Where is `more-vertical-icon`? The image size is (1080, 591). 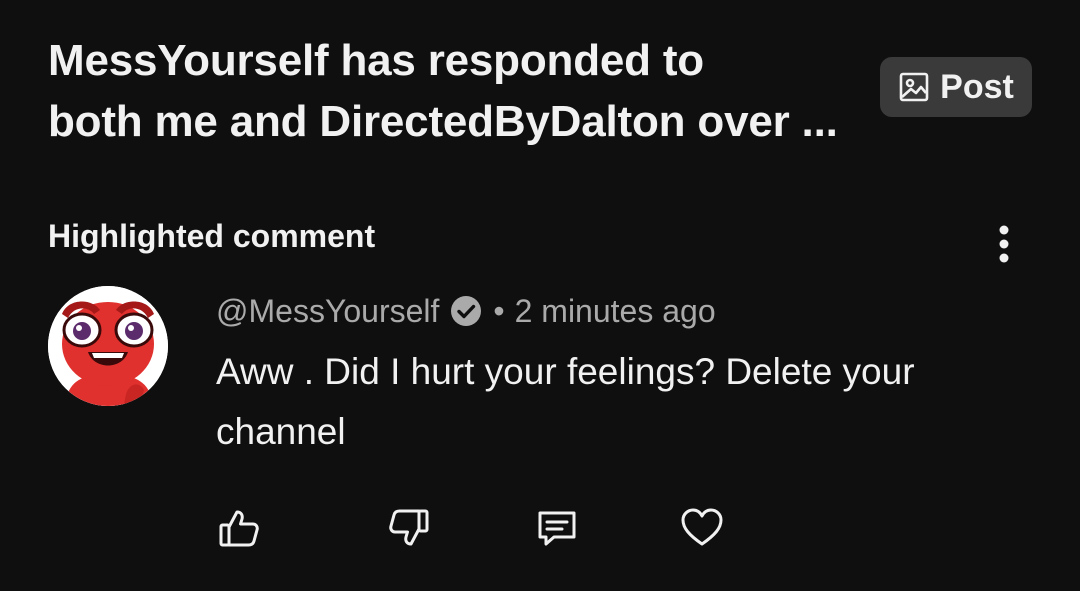 more-vertical-icon is located at coordinates (1004, 244).